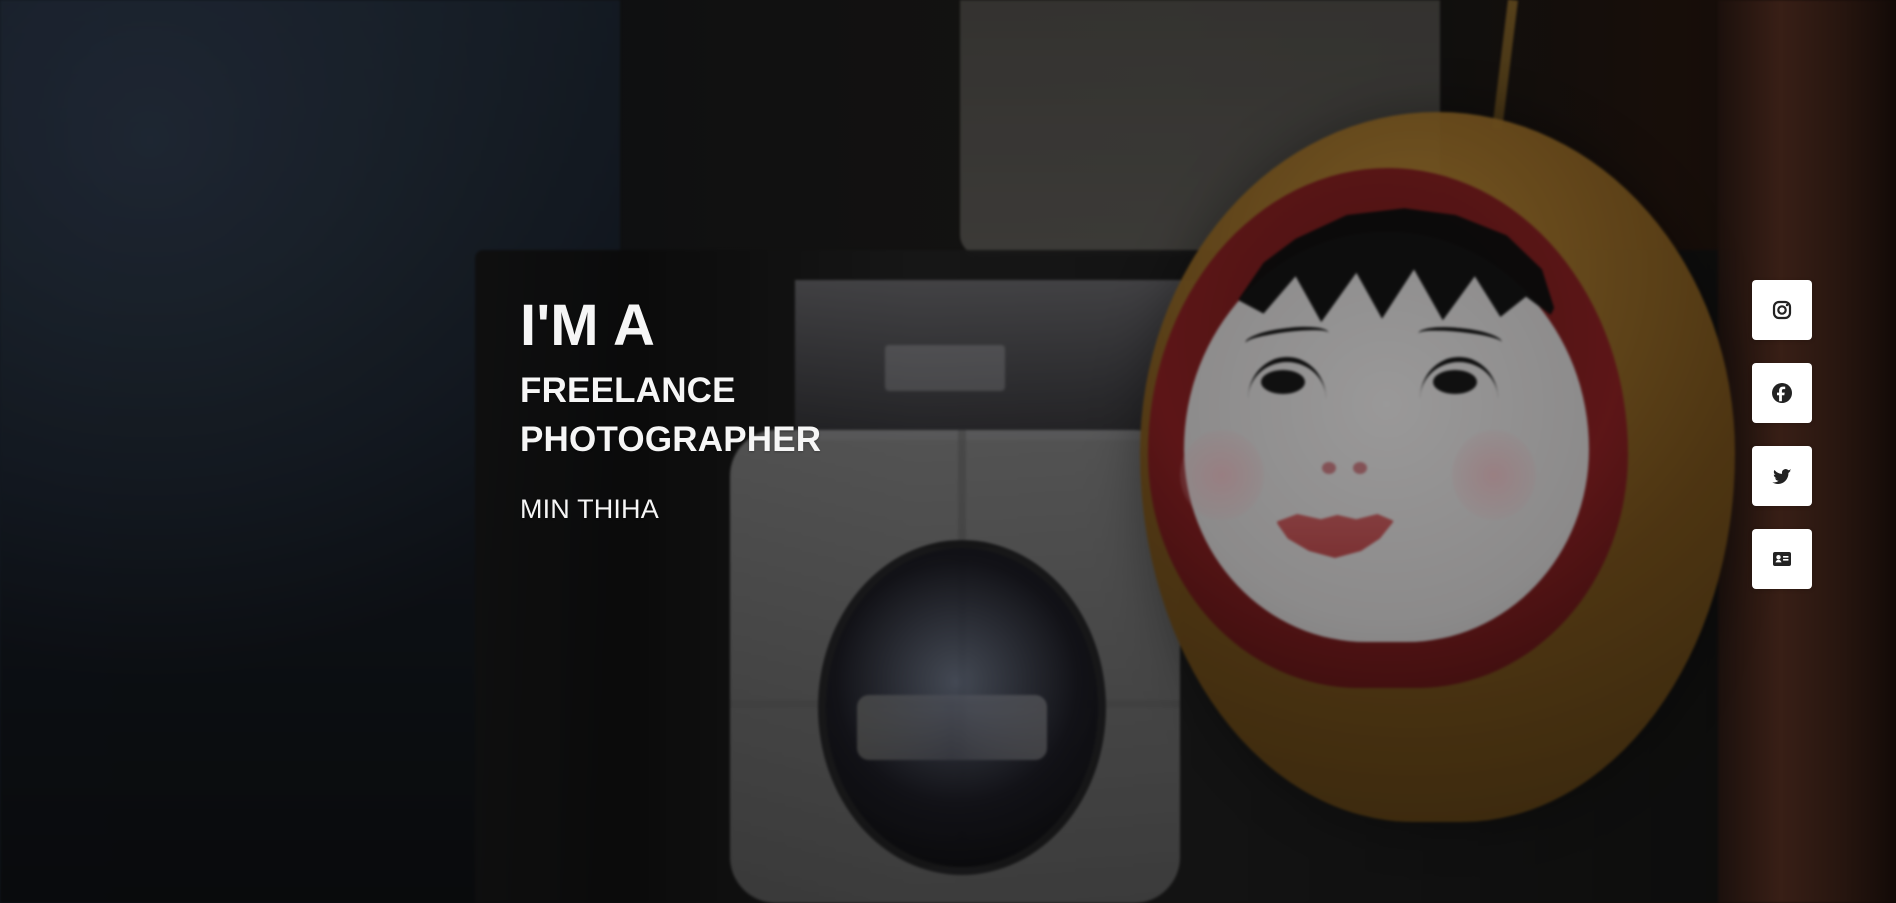  Describe the element at coordinates (670, 415) in the screenshot. I see `hero-role: FREELANCE PHOTOGRAPHER` at that location.